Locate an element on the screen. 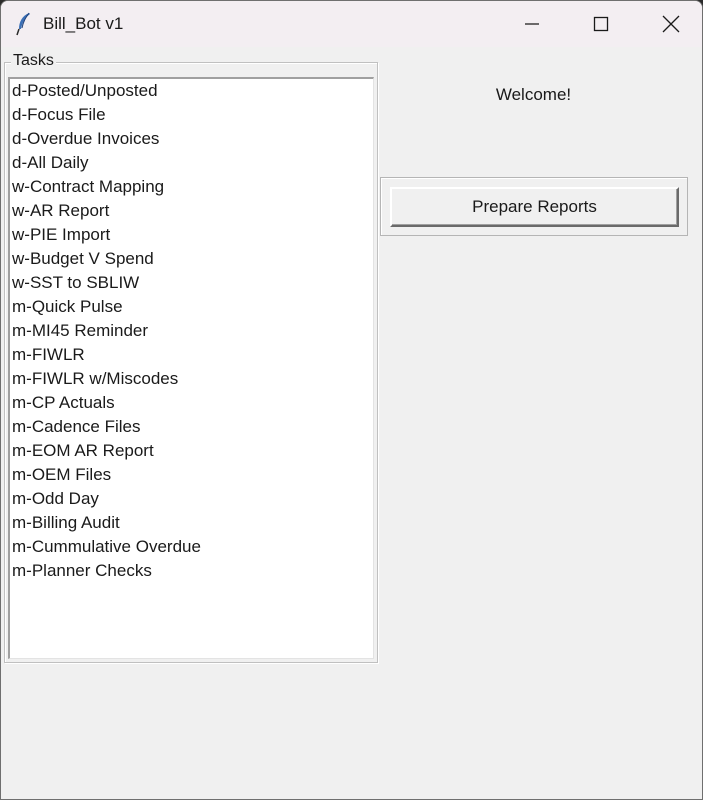 Image resolution: width=703 pixels, height=800 pixels. minimize-icon is located at coordinates (532, 24).